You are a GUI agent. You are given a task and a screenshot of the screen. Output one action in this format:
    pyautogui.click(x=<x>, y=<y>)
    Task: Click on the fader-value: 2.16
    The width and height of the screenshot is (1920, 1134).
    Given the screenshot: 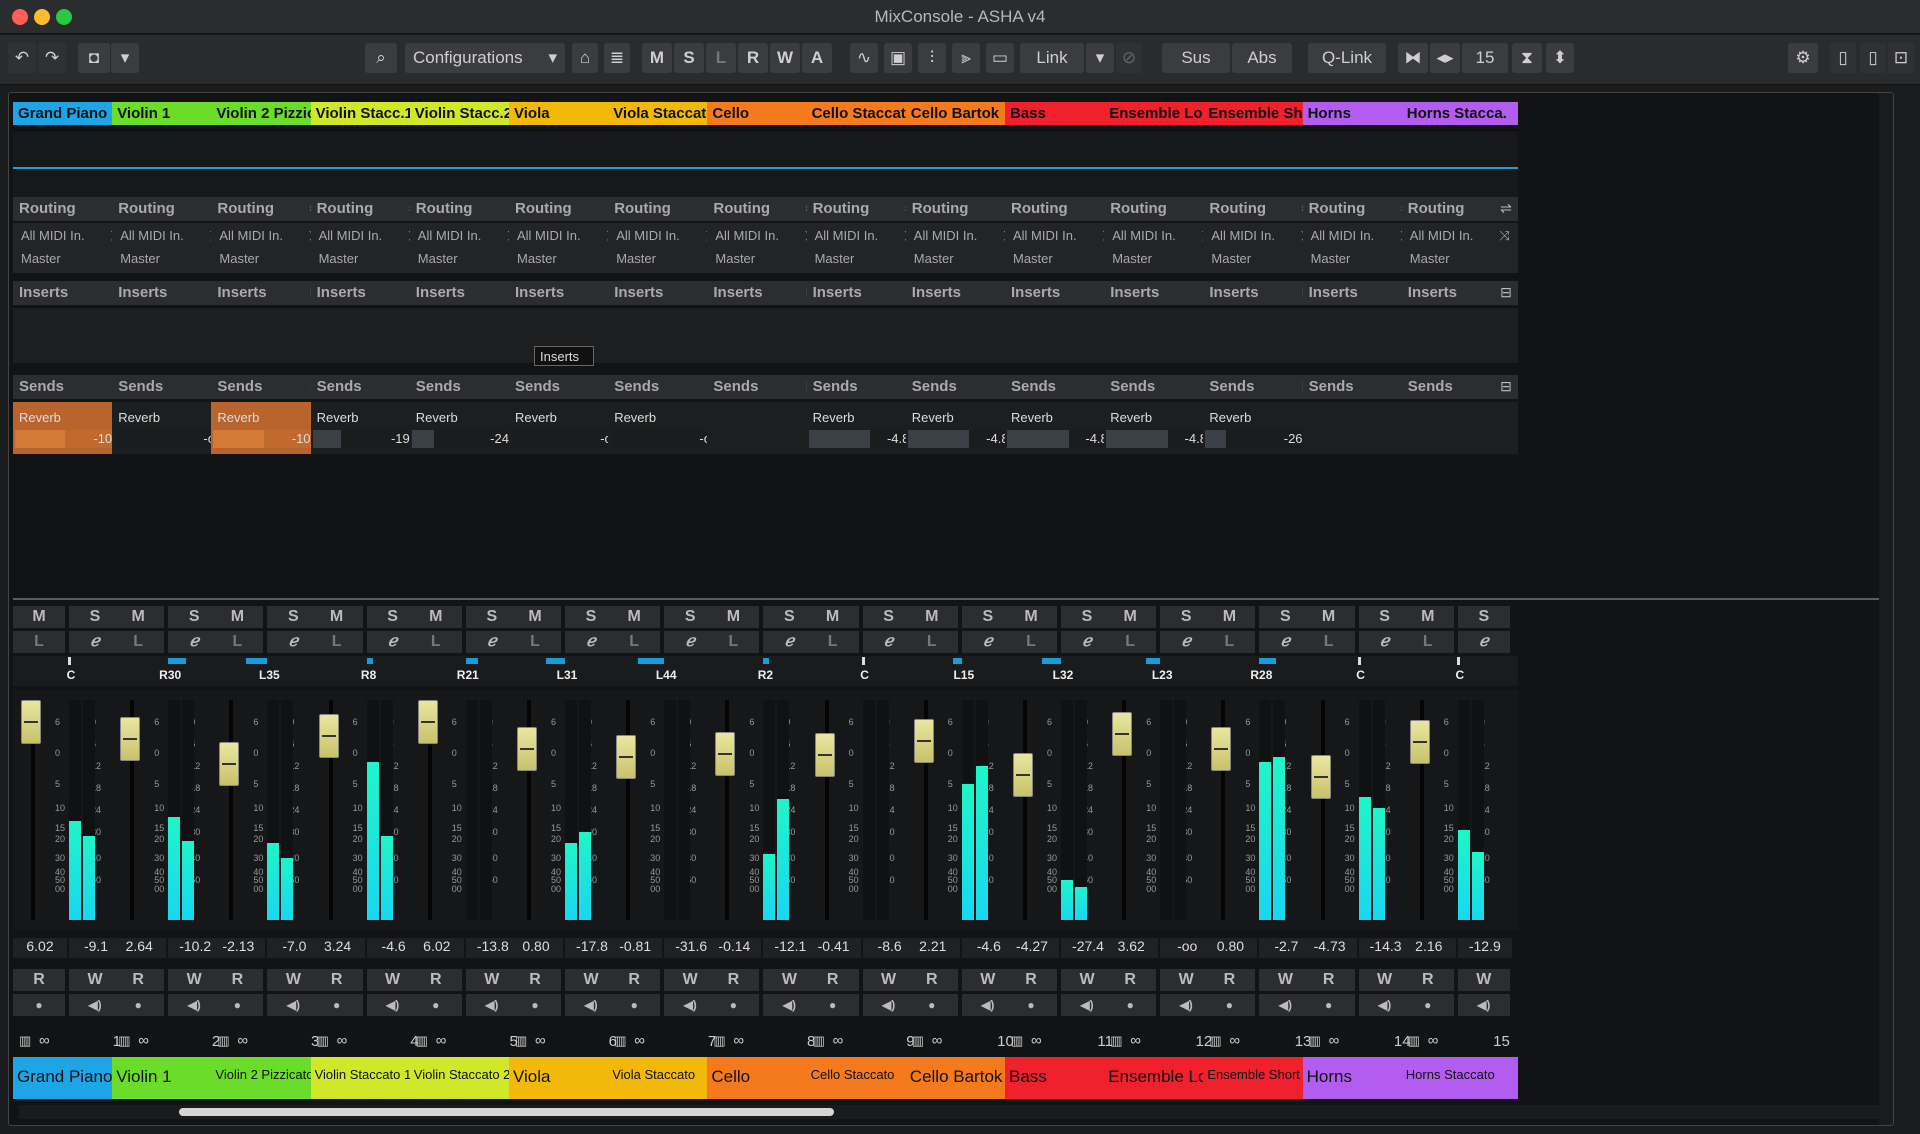 What is the action you would take?
    pyautogui.click(x=1428, y=948)
    